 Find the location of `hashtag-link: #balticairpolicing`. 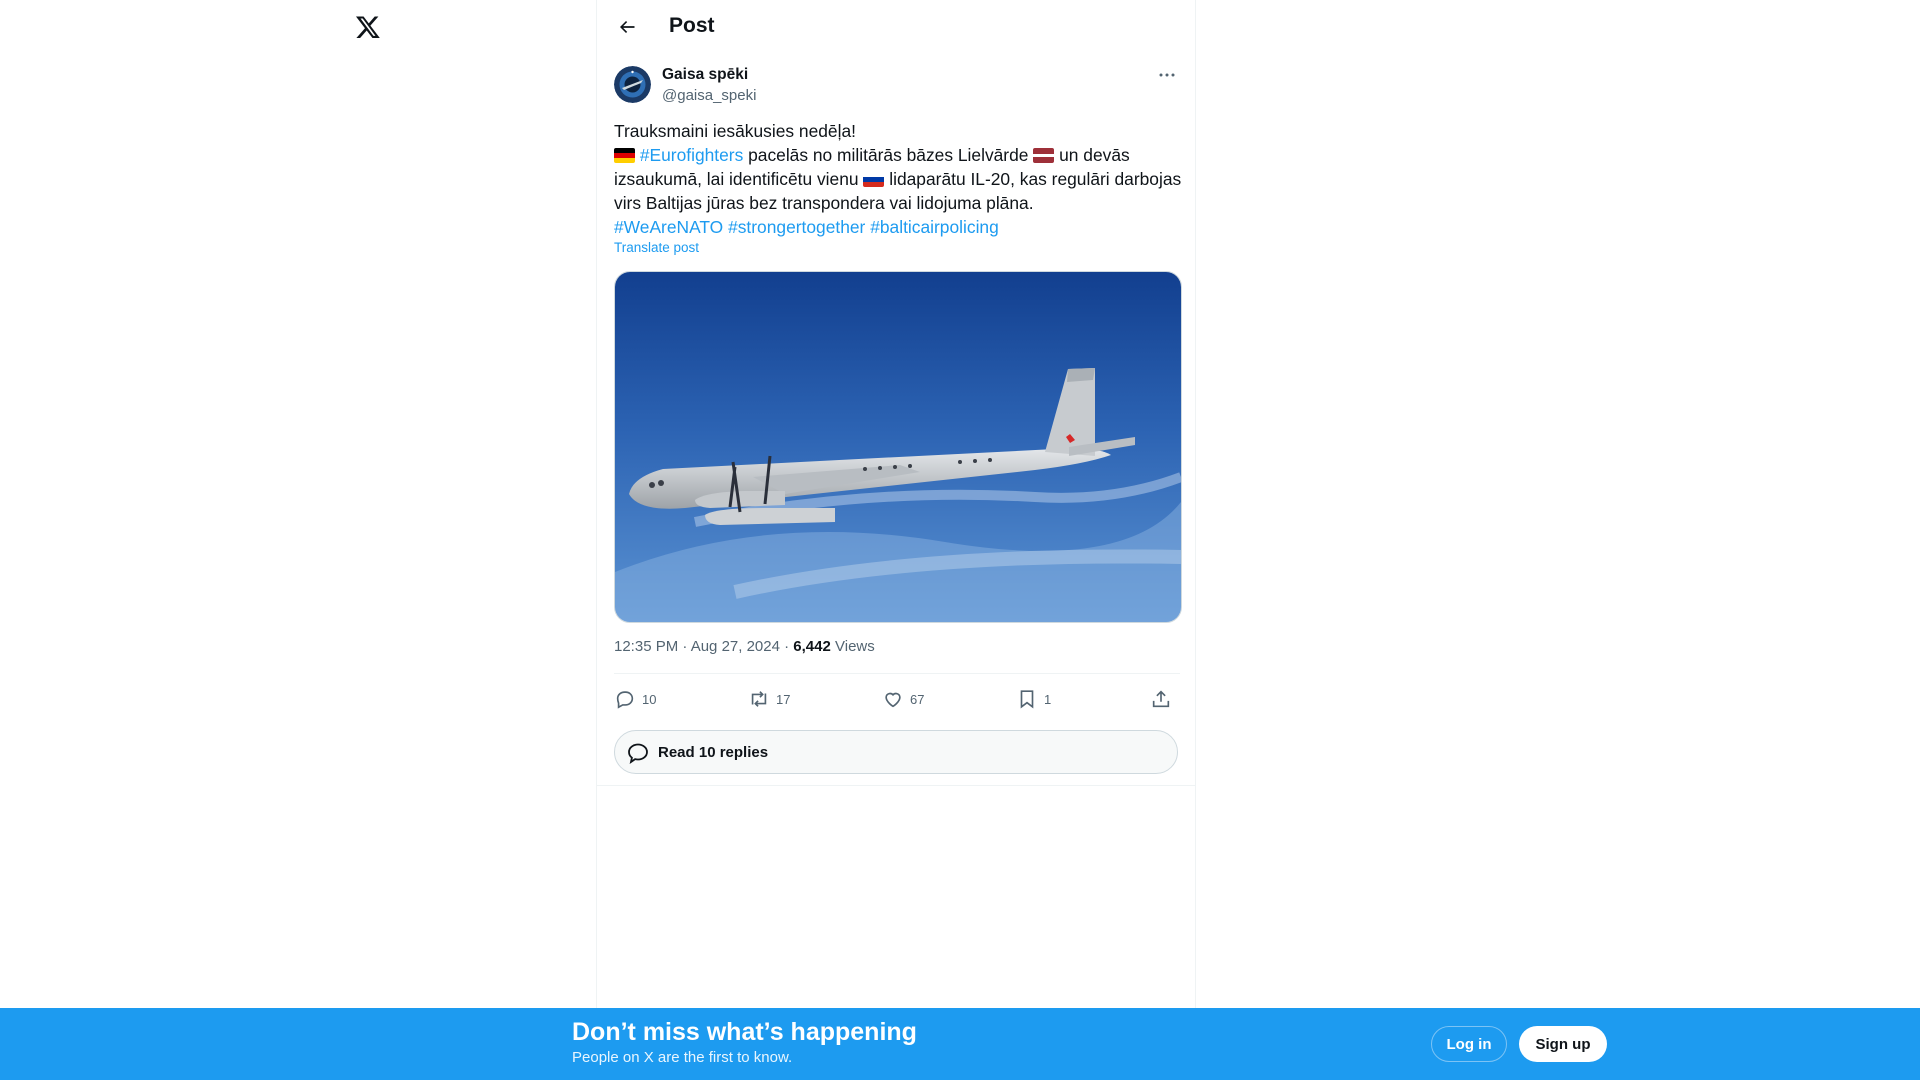

hashtag-link: #balticairpolicing is located at coordinates (934, 227).